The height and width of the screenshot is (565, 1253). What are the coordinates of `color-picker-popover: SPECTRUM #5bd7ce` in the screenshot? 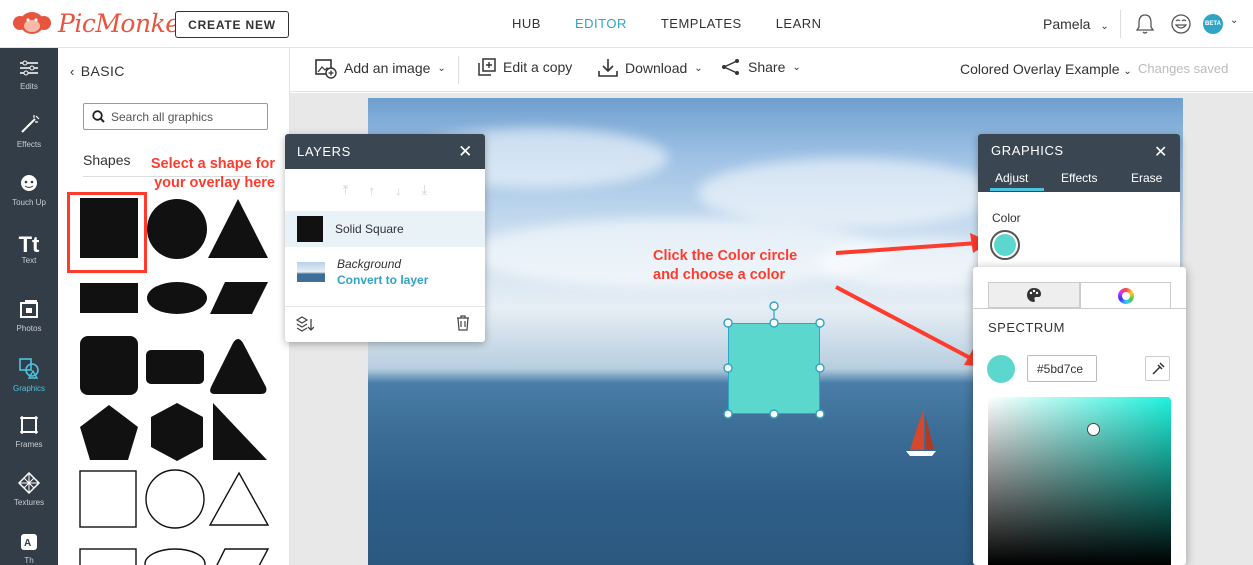 It's located at (1079, 416).